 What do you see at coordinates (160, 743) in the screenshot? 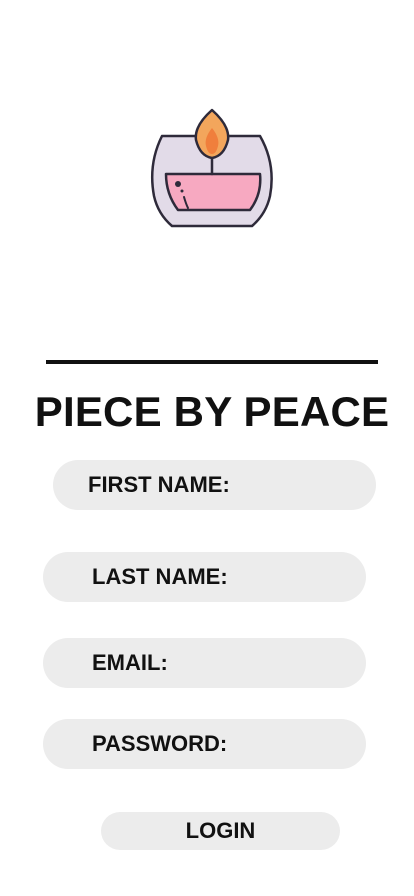
I see `password-label: PASSWORD:` at bounding box center [160, 743].